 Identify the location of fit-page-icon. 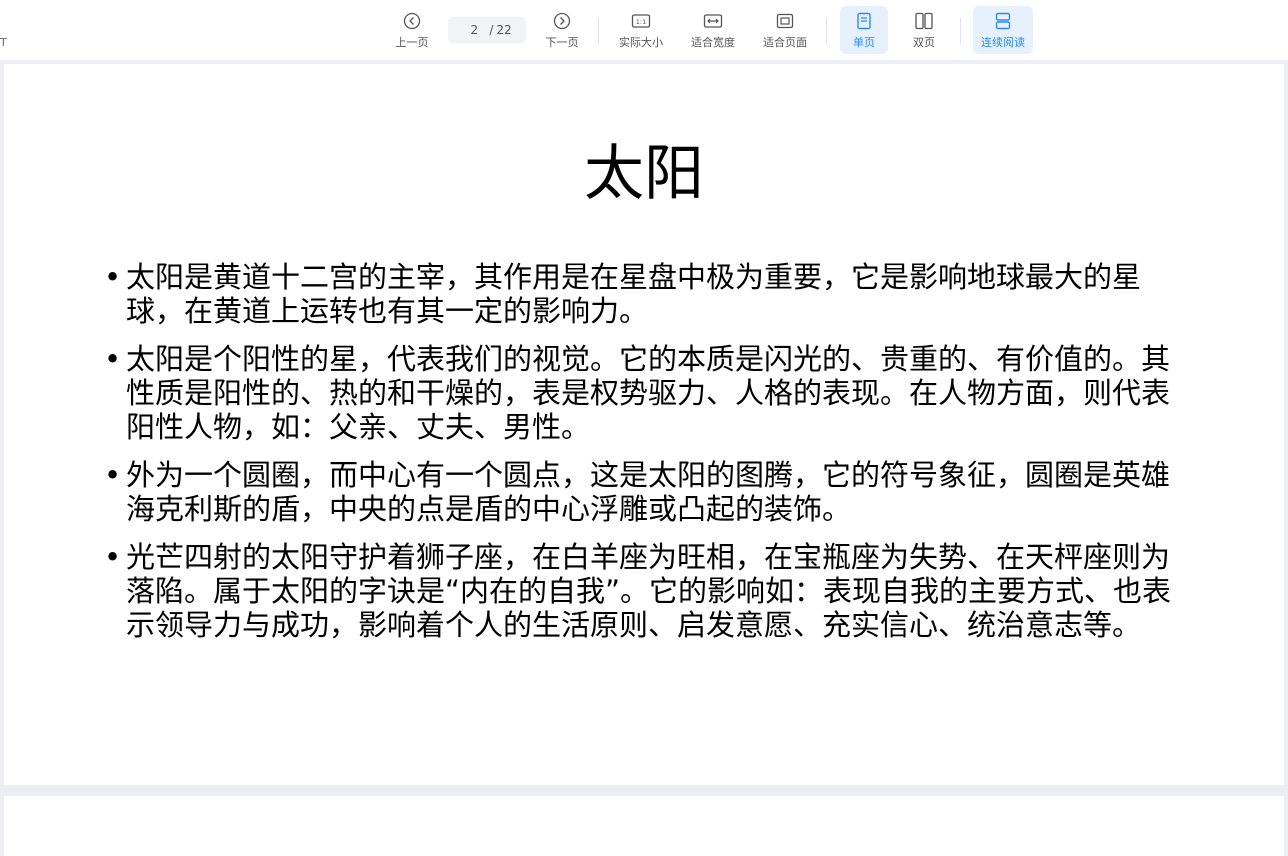
(785, 21).